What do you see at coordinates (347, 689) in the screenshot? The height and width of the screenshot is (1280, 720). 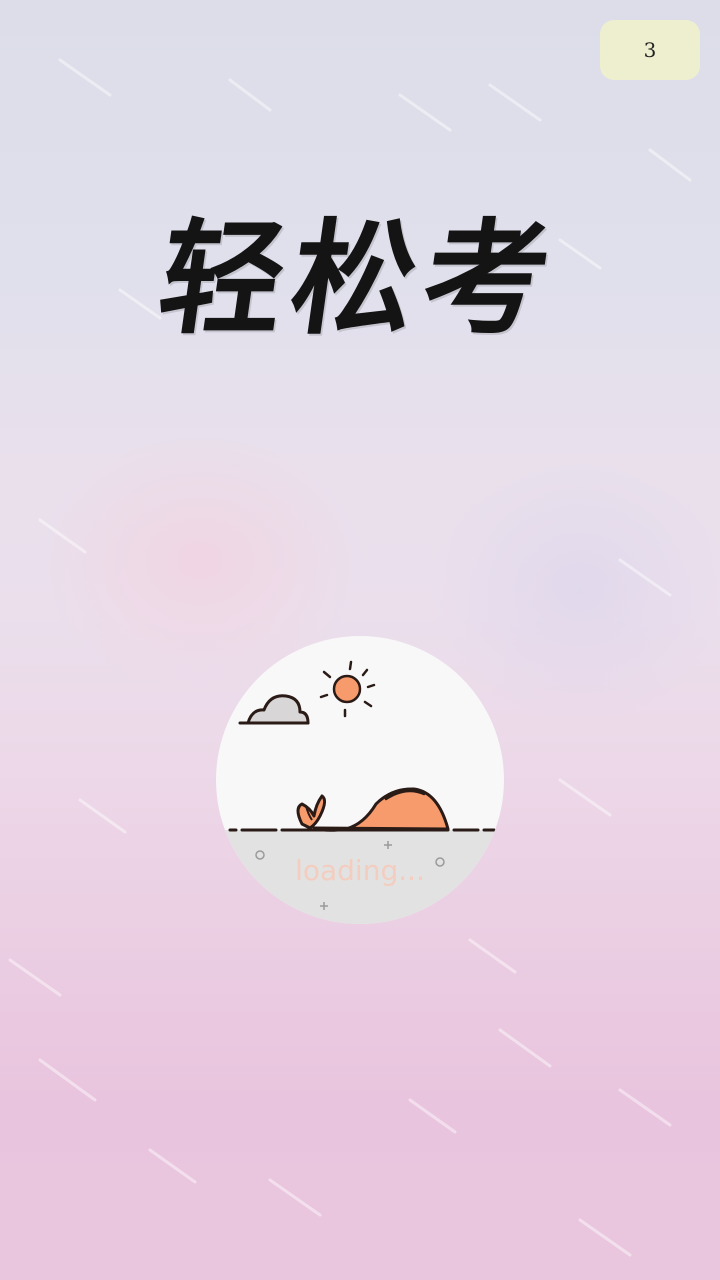 I see `sun-icon` at bounding box center [347, 689].